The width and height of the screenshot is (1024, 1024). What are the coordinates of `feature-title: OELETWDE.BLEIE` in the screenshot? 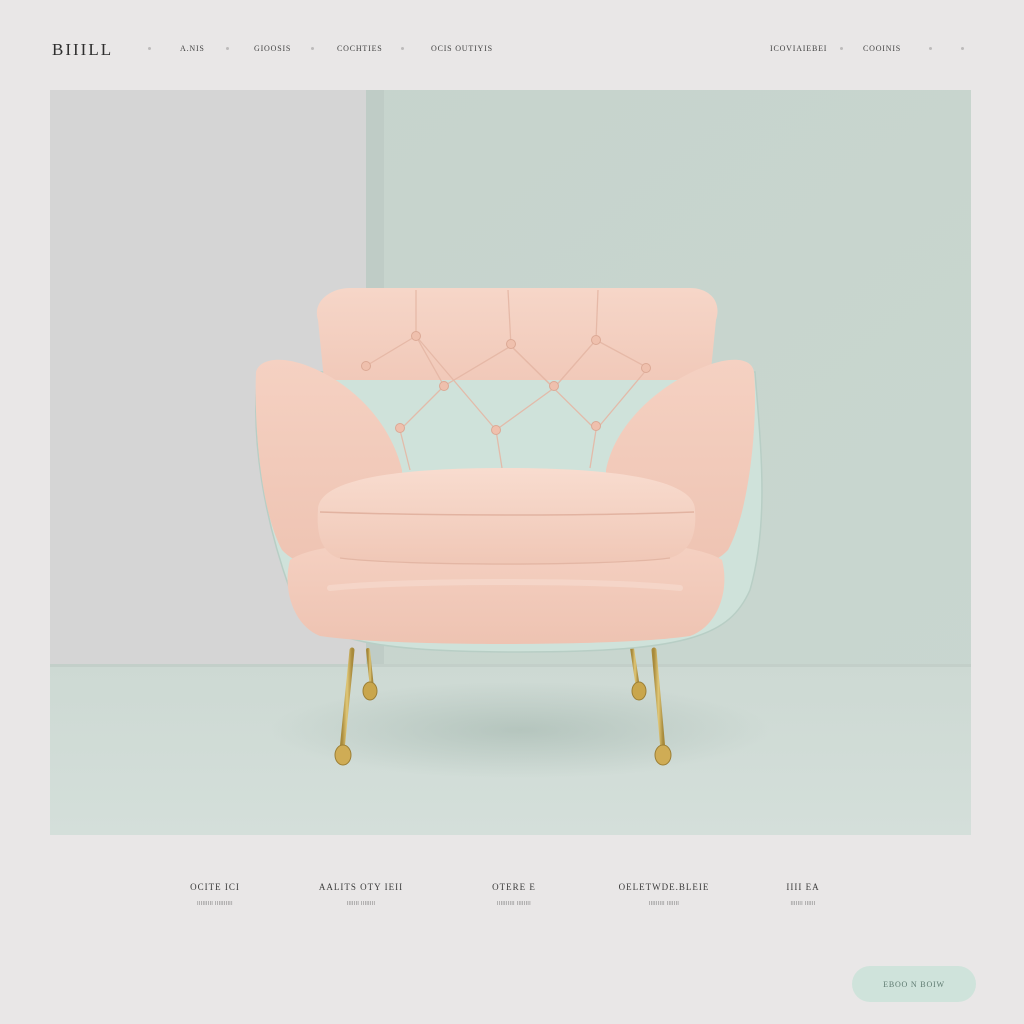 It's located at (664, 887).